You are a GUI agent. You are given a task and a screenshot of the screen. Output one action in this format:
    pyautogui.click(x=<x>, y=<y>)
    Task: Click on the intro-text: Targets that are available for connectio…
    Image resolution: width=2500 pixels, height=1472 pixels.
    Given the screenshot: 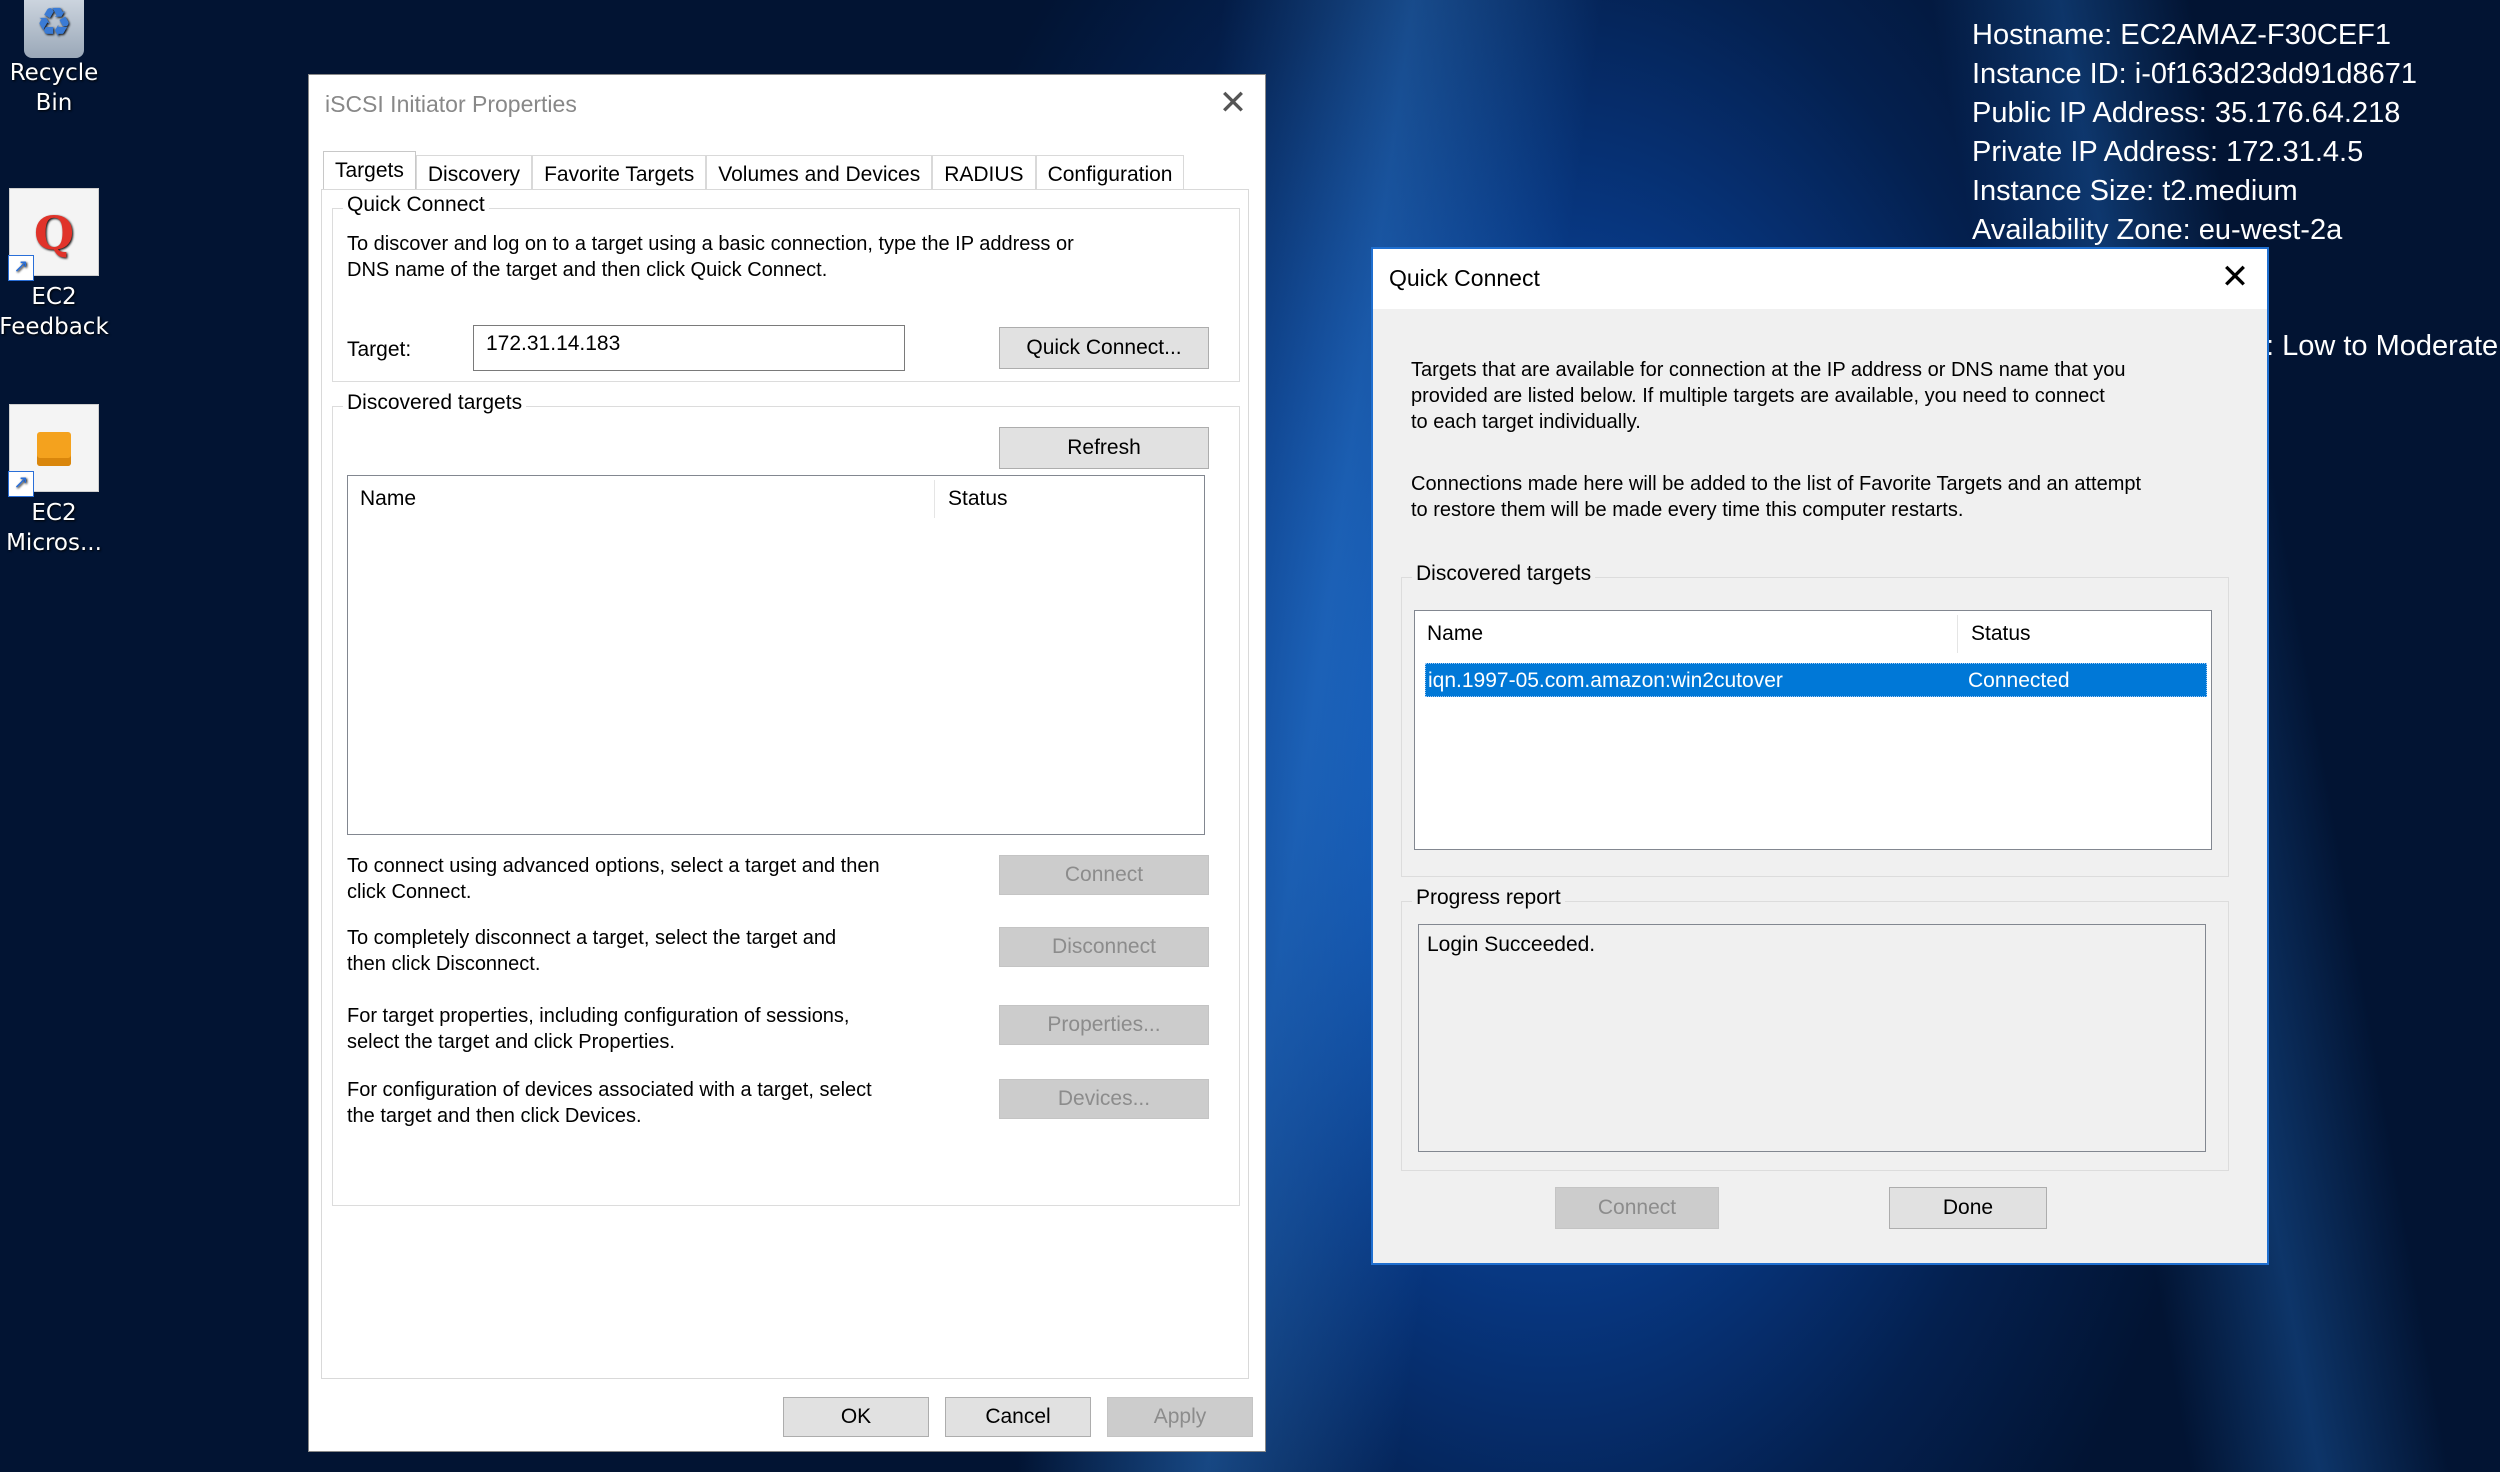 What is the action you would take?
    pyautogui.click(x=1768, y=396)
    